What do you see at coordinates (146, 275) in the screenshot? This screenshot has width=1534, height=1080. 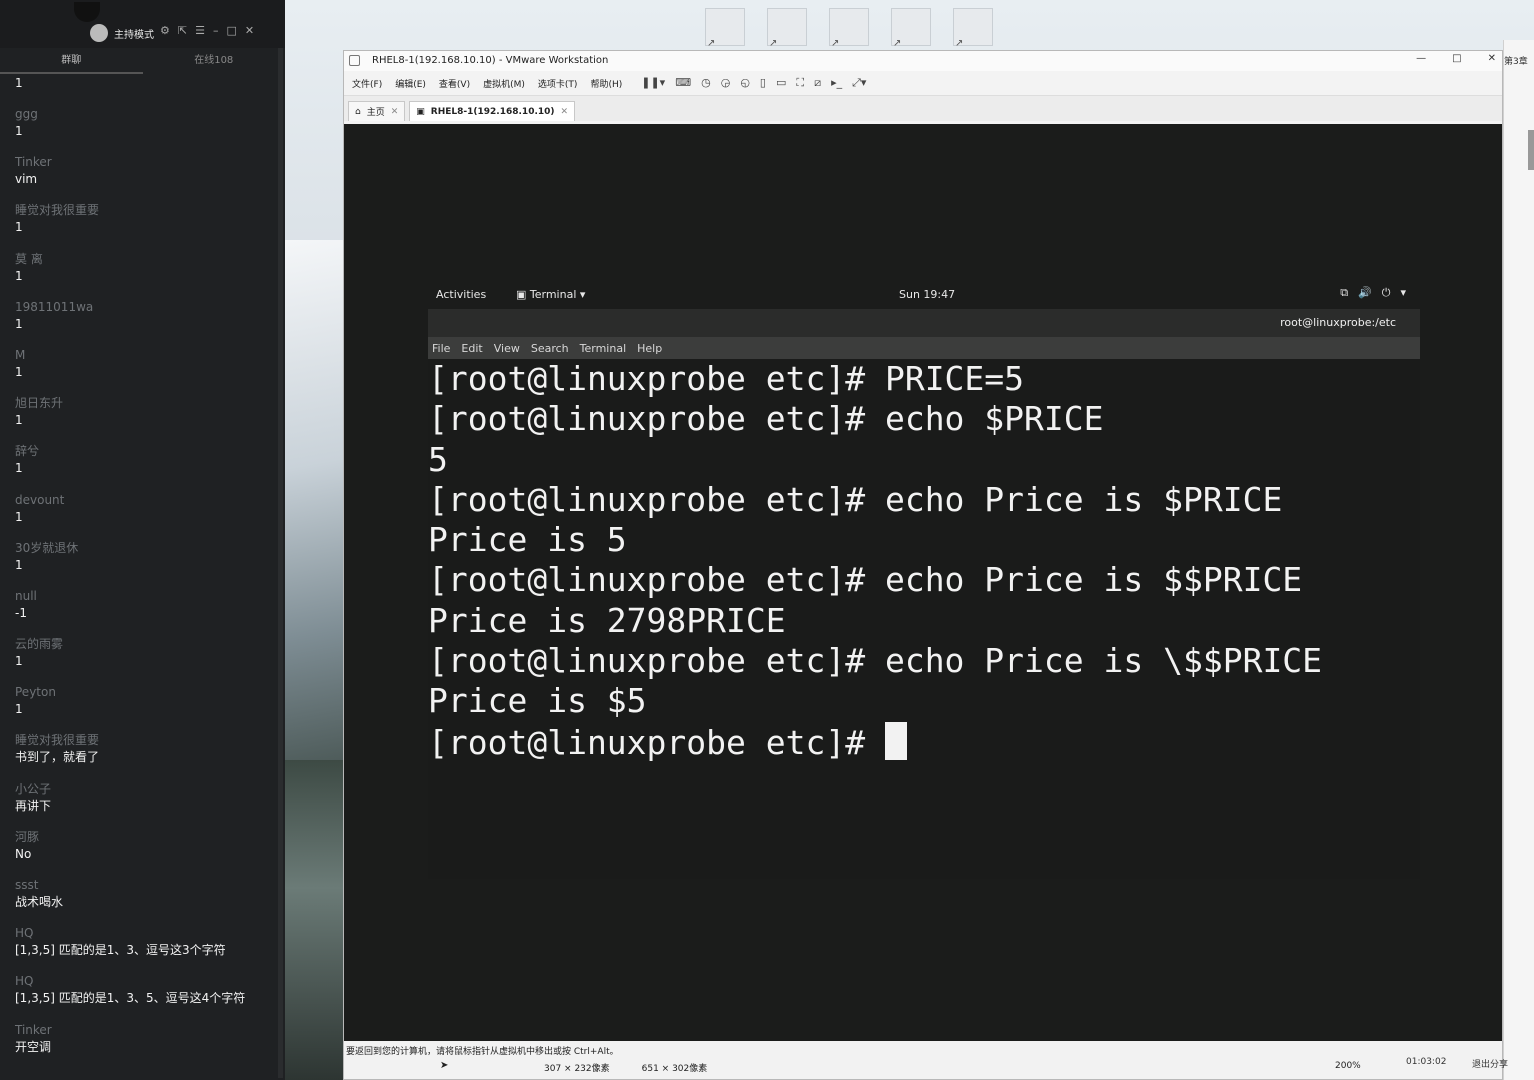 I see `chat-message: 莫 离 1` at bounding box center [146, 275].